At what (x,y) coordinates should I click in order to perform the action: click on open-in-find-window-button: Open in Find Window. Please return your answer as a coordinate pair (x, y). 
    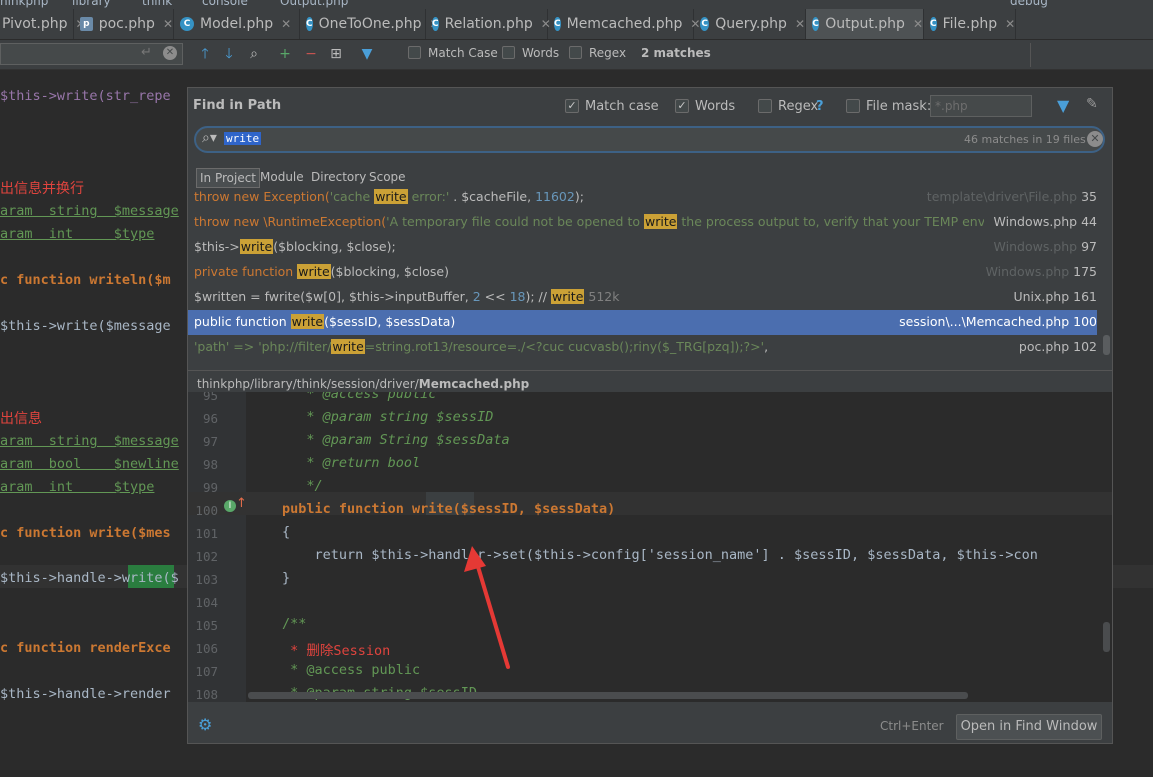
    Looking at the image, I should click on (1029, 727).